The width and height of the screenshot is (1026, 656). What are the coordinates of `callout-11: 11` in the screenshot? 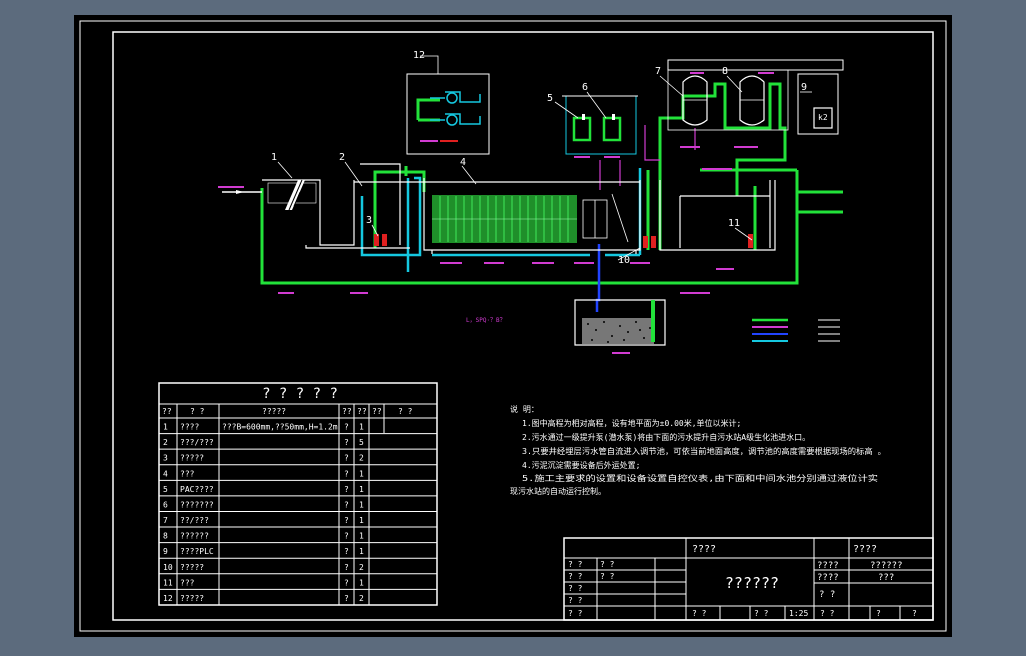 It's located at (734, 223).